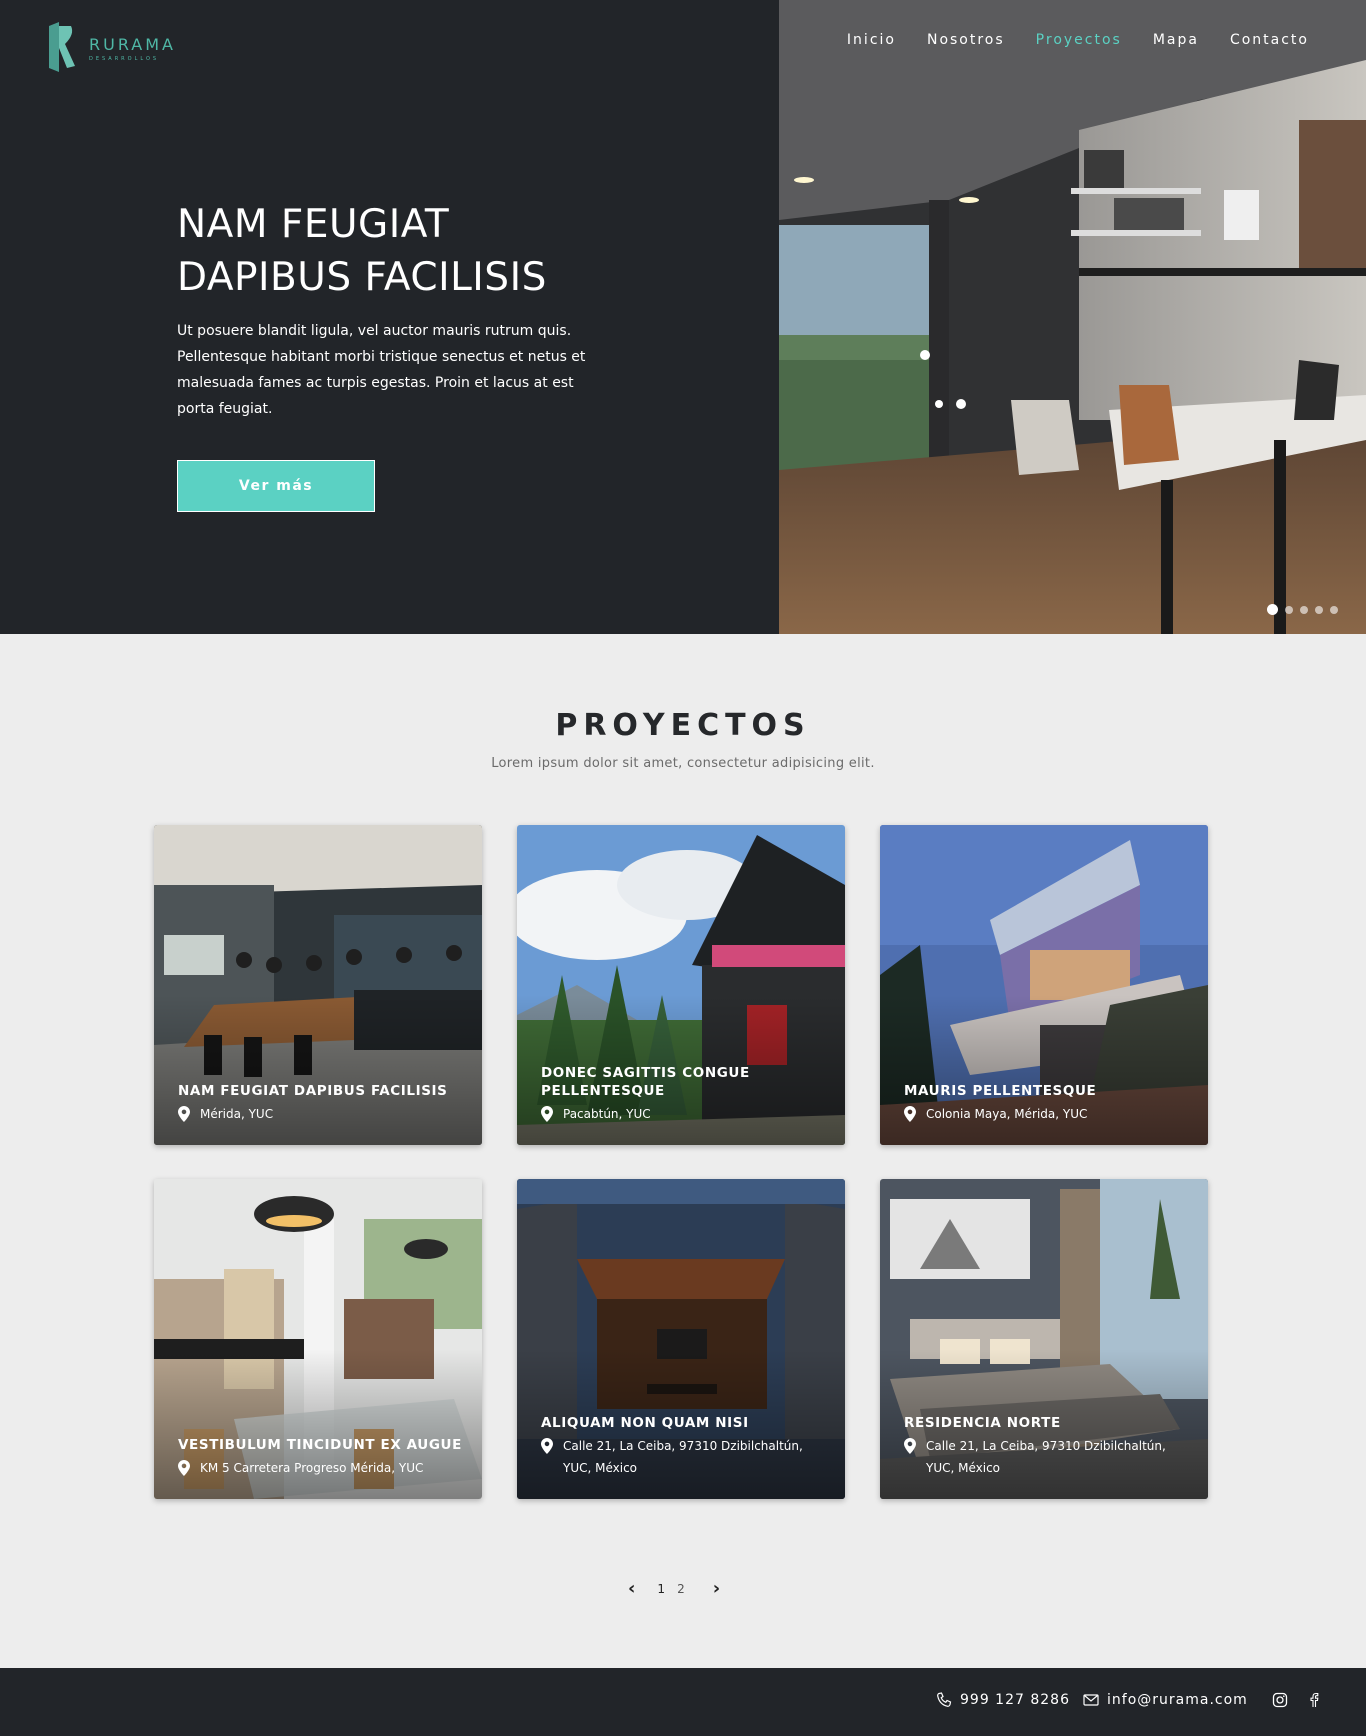 This screenshot has height=1736, width=1366. I want to click on facebook-link, so click(1318, 1700).